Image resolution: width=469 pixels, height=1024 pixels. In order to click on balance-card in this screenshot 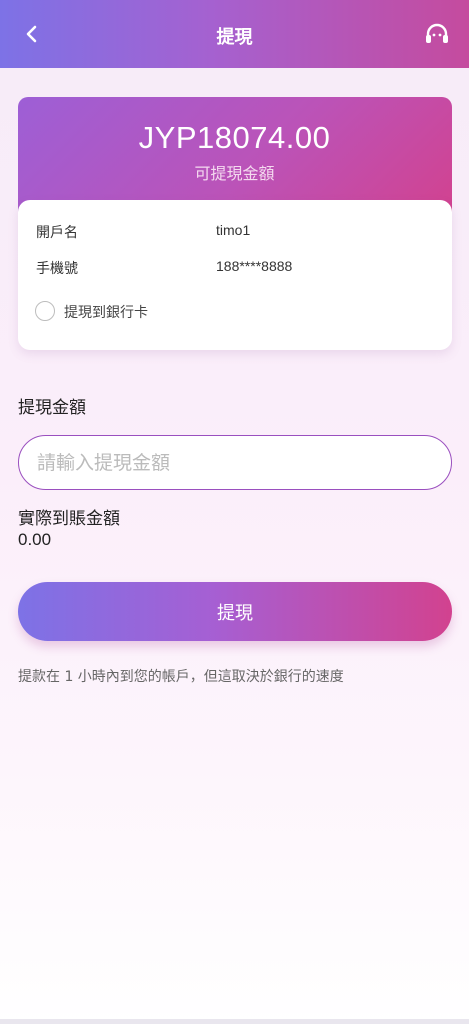, I will do `click(235, 157)`.